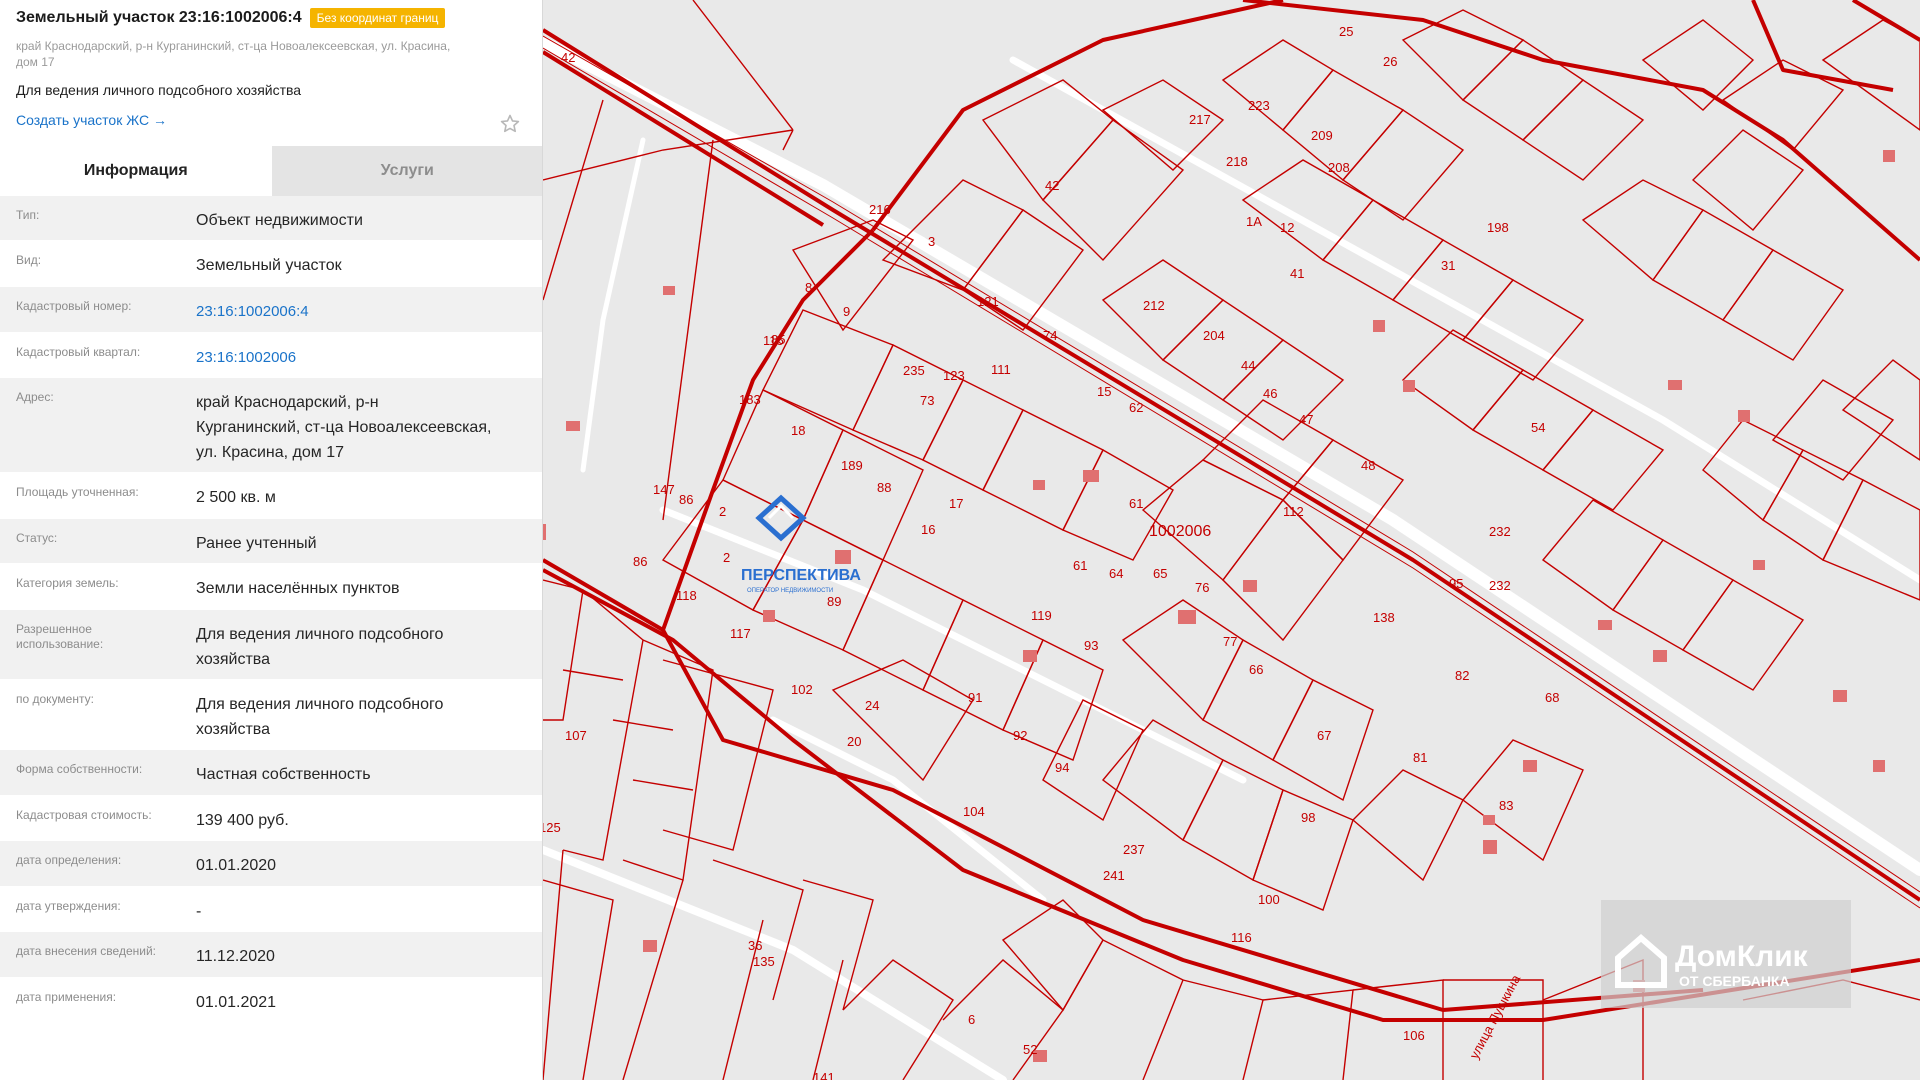  I want to click on parcel-label-2: 2, so click(722, 511).